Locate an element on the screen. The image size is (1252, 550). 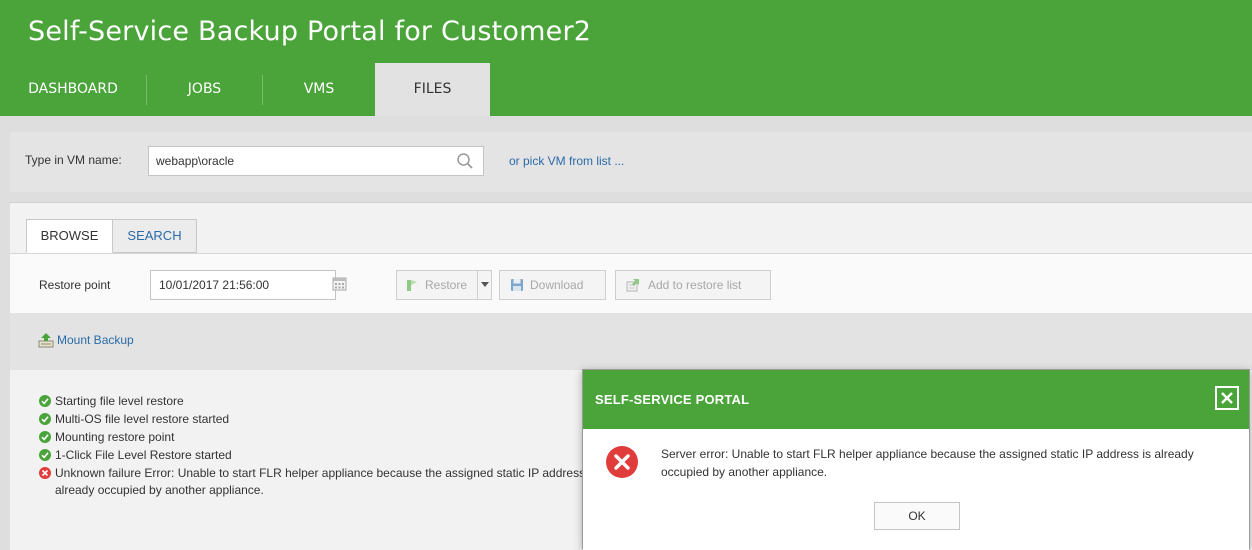
mount-row: Mount Backup is located at coordinates (631, 341).